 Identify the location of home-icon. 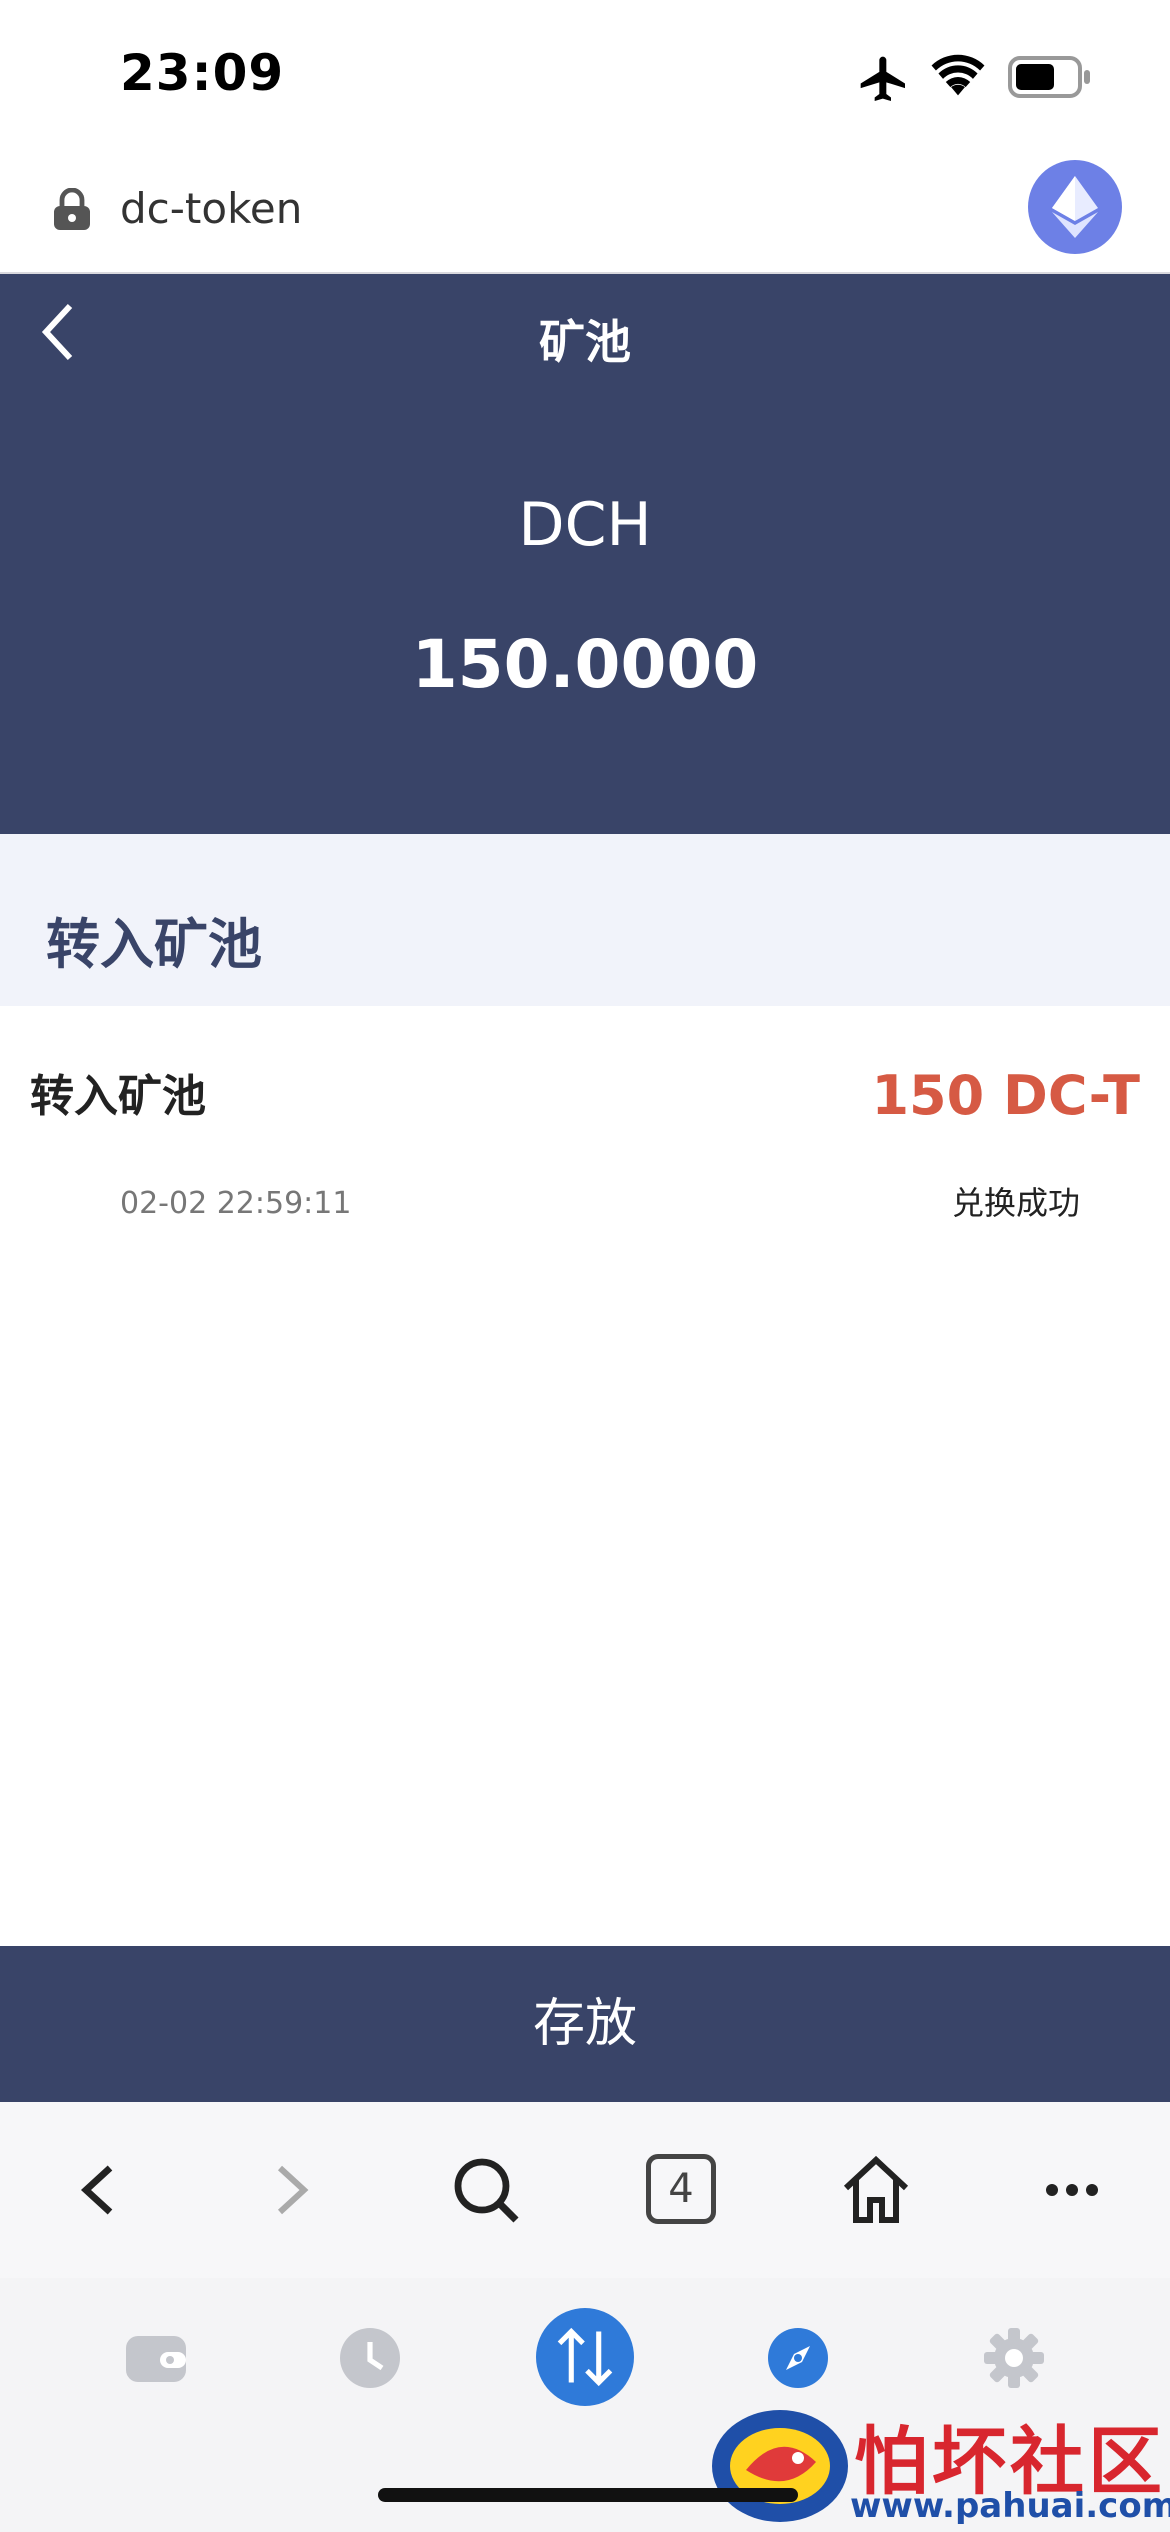
(876, 2190).